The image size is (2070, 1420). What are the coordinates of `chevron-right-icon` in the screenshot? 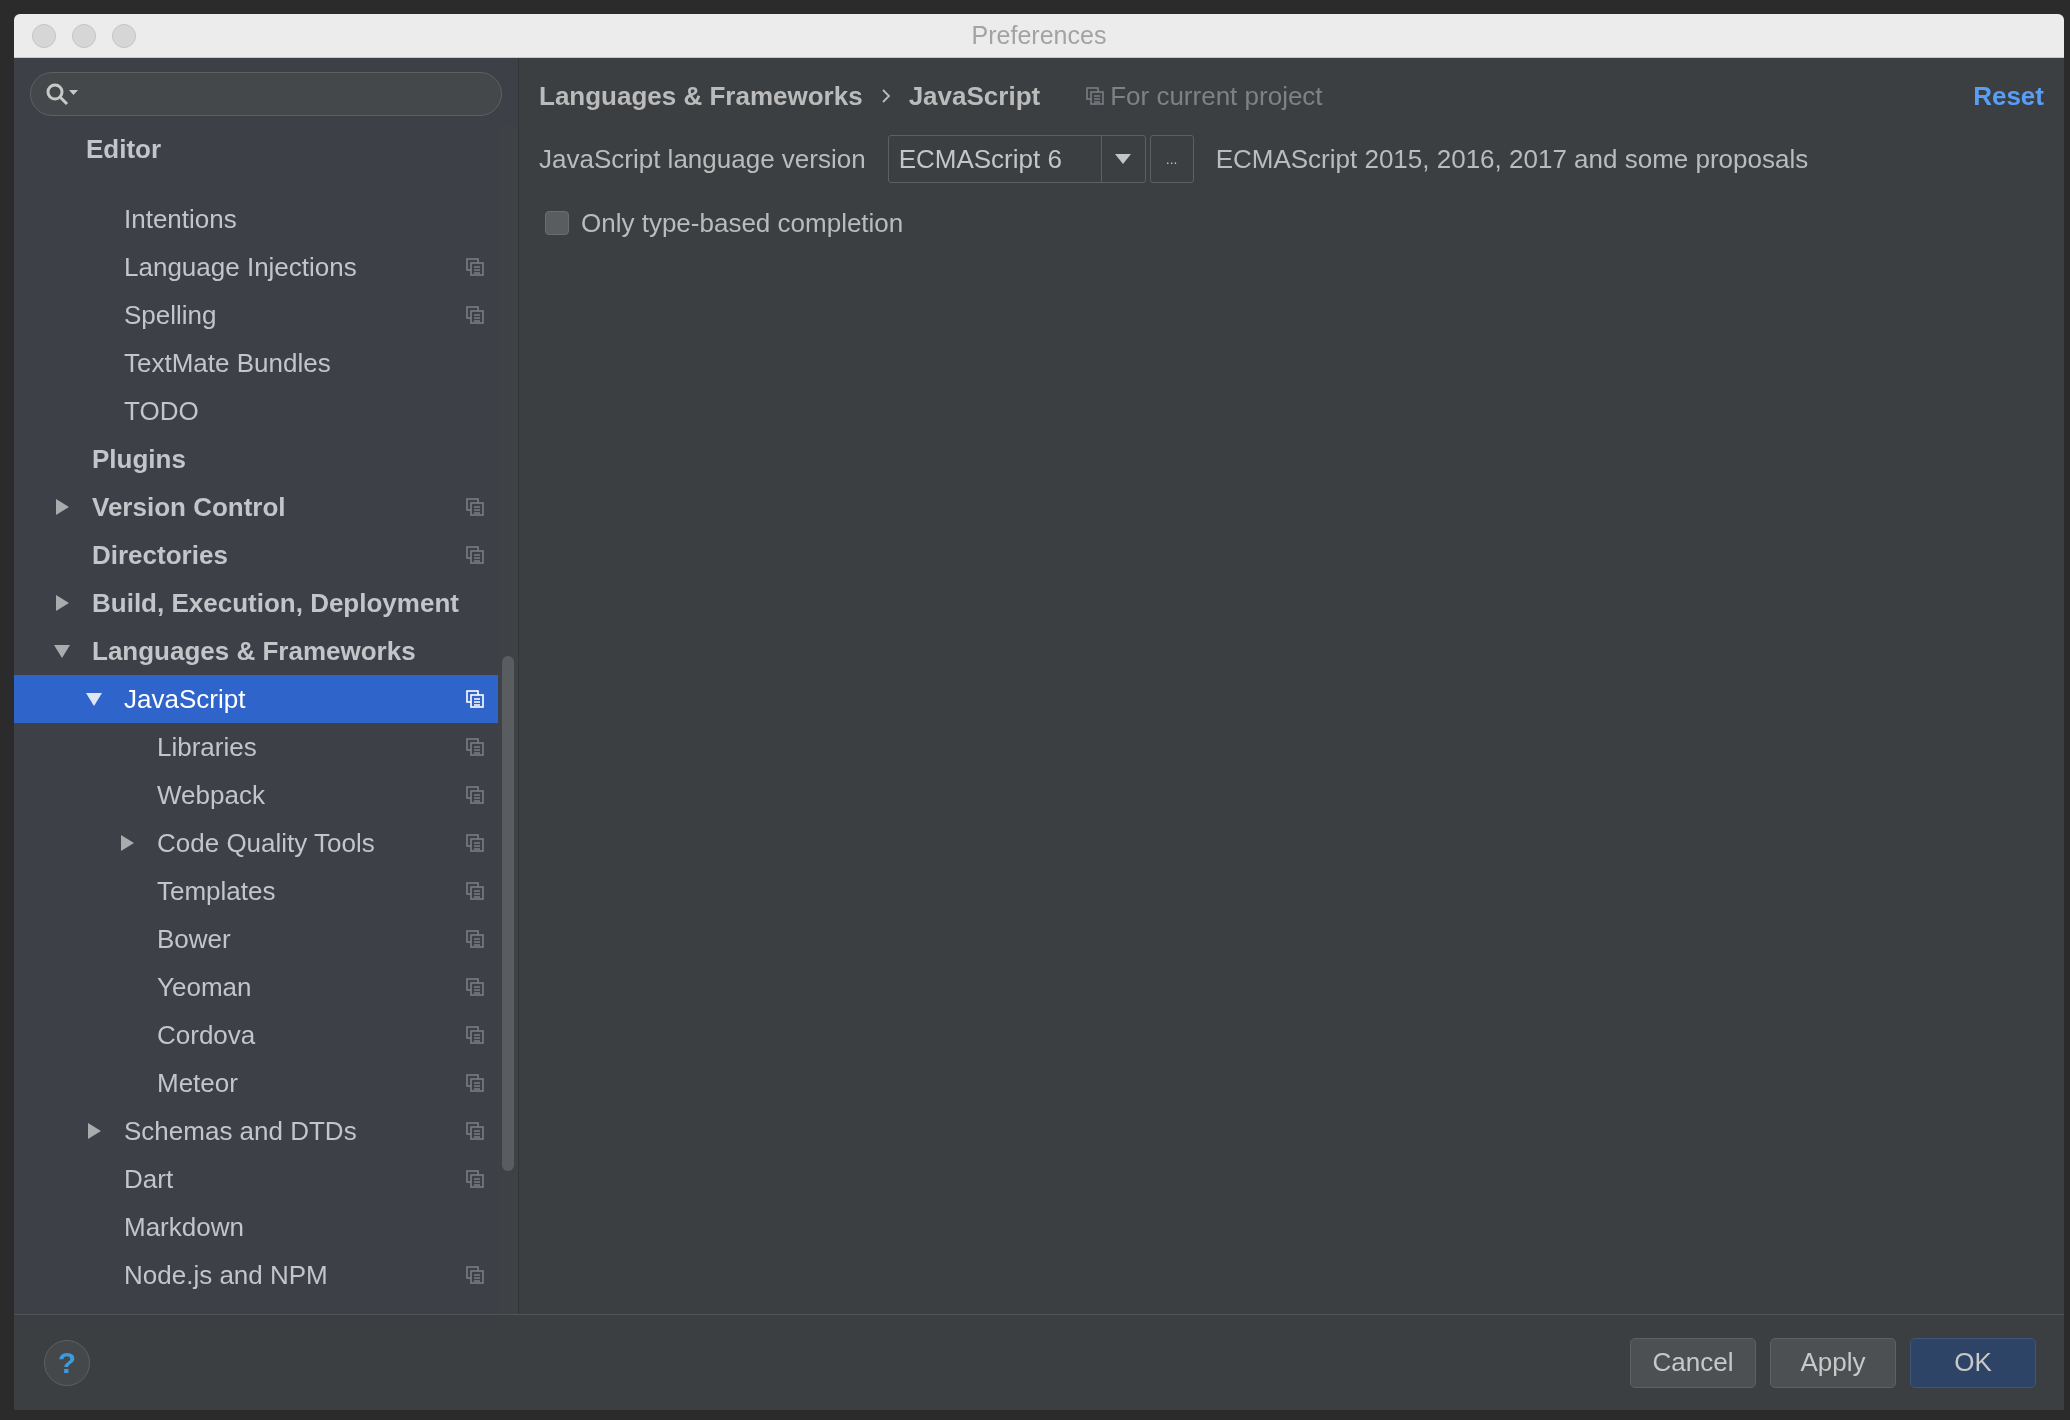 It's located at (885, 96).